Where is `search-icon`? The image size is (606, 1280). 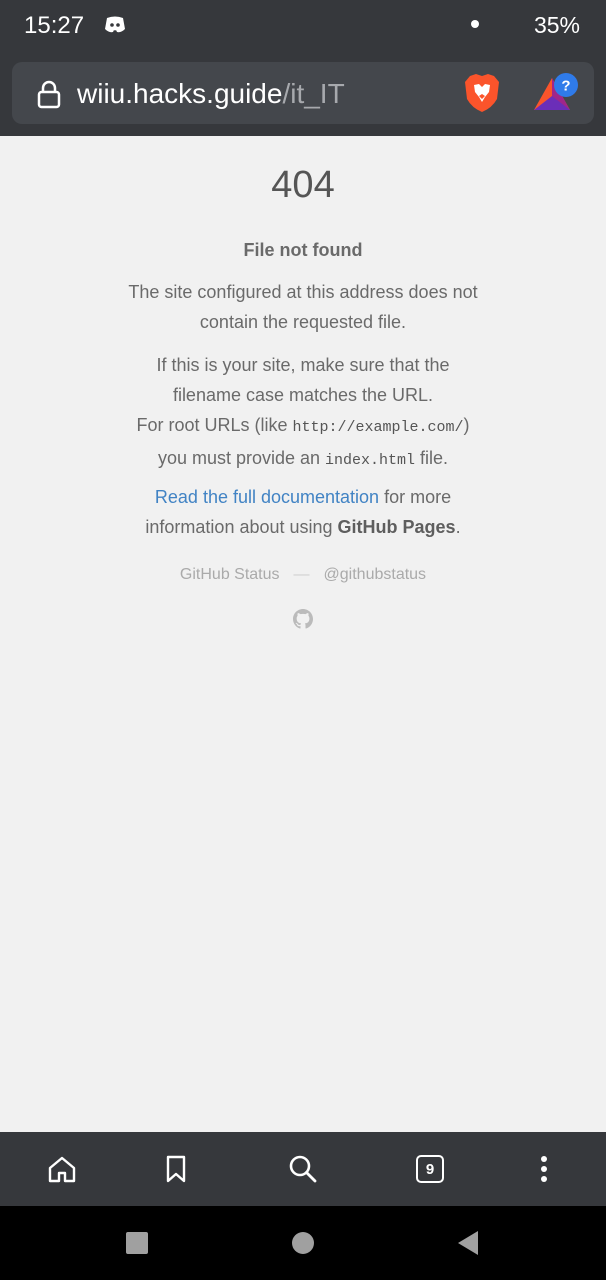 search-icon is located at coordinates (303, 1169).